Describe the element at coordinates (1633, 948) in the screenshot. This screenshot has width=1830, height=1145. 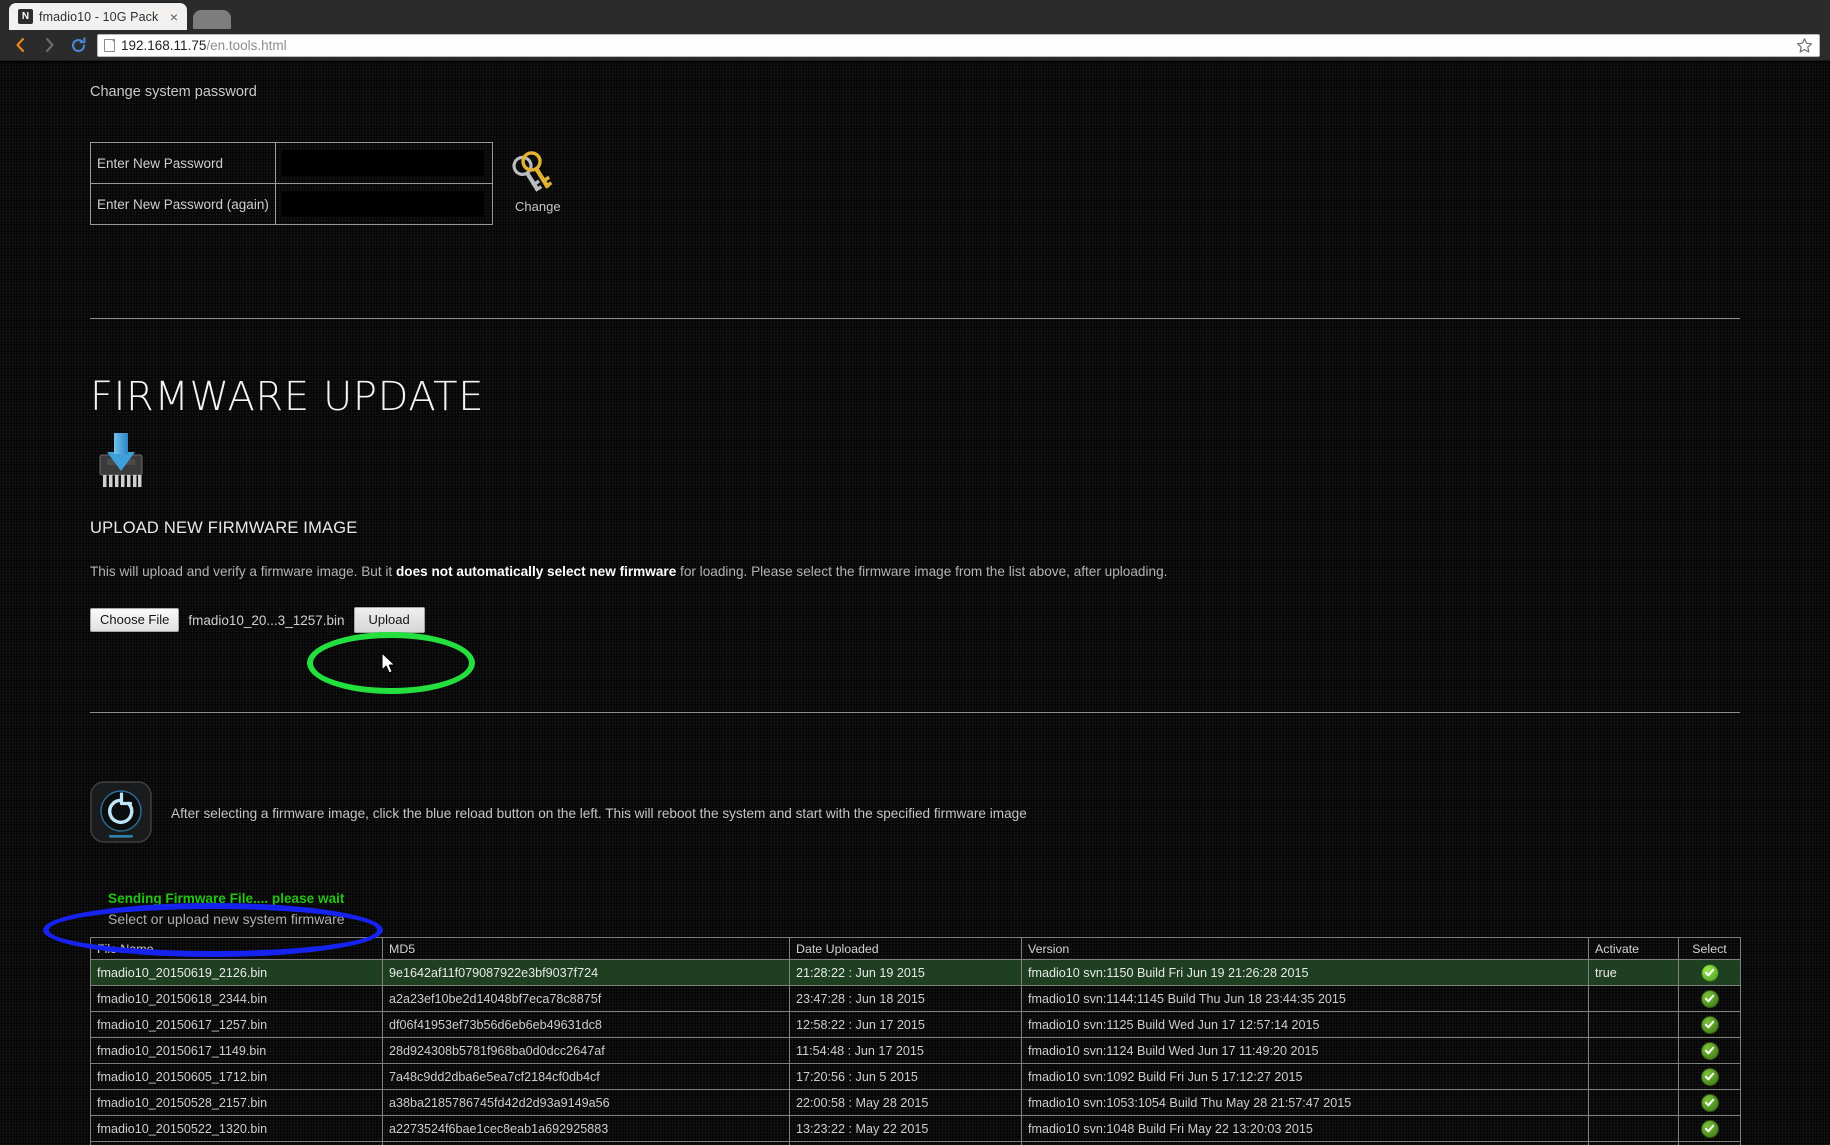
I see `column-header-activate: Activate` at that location.